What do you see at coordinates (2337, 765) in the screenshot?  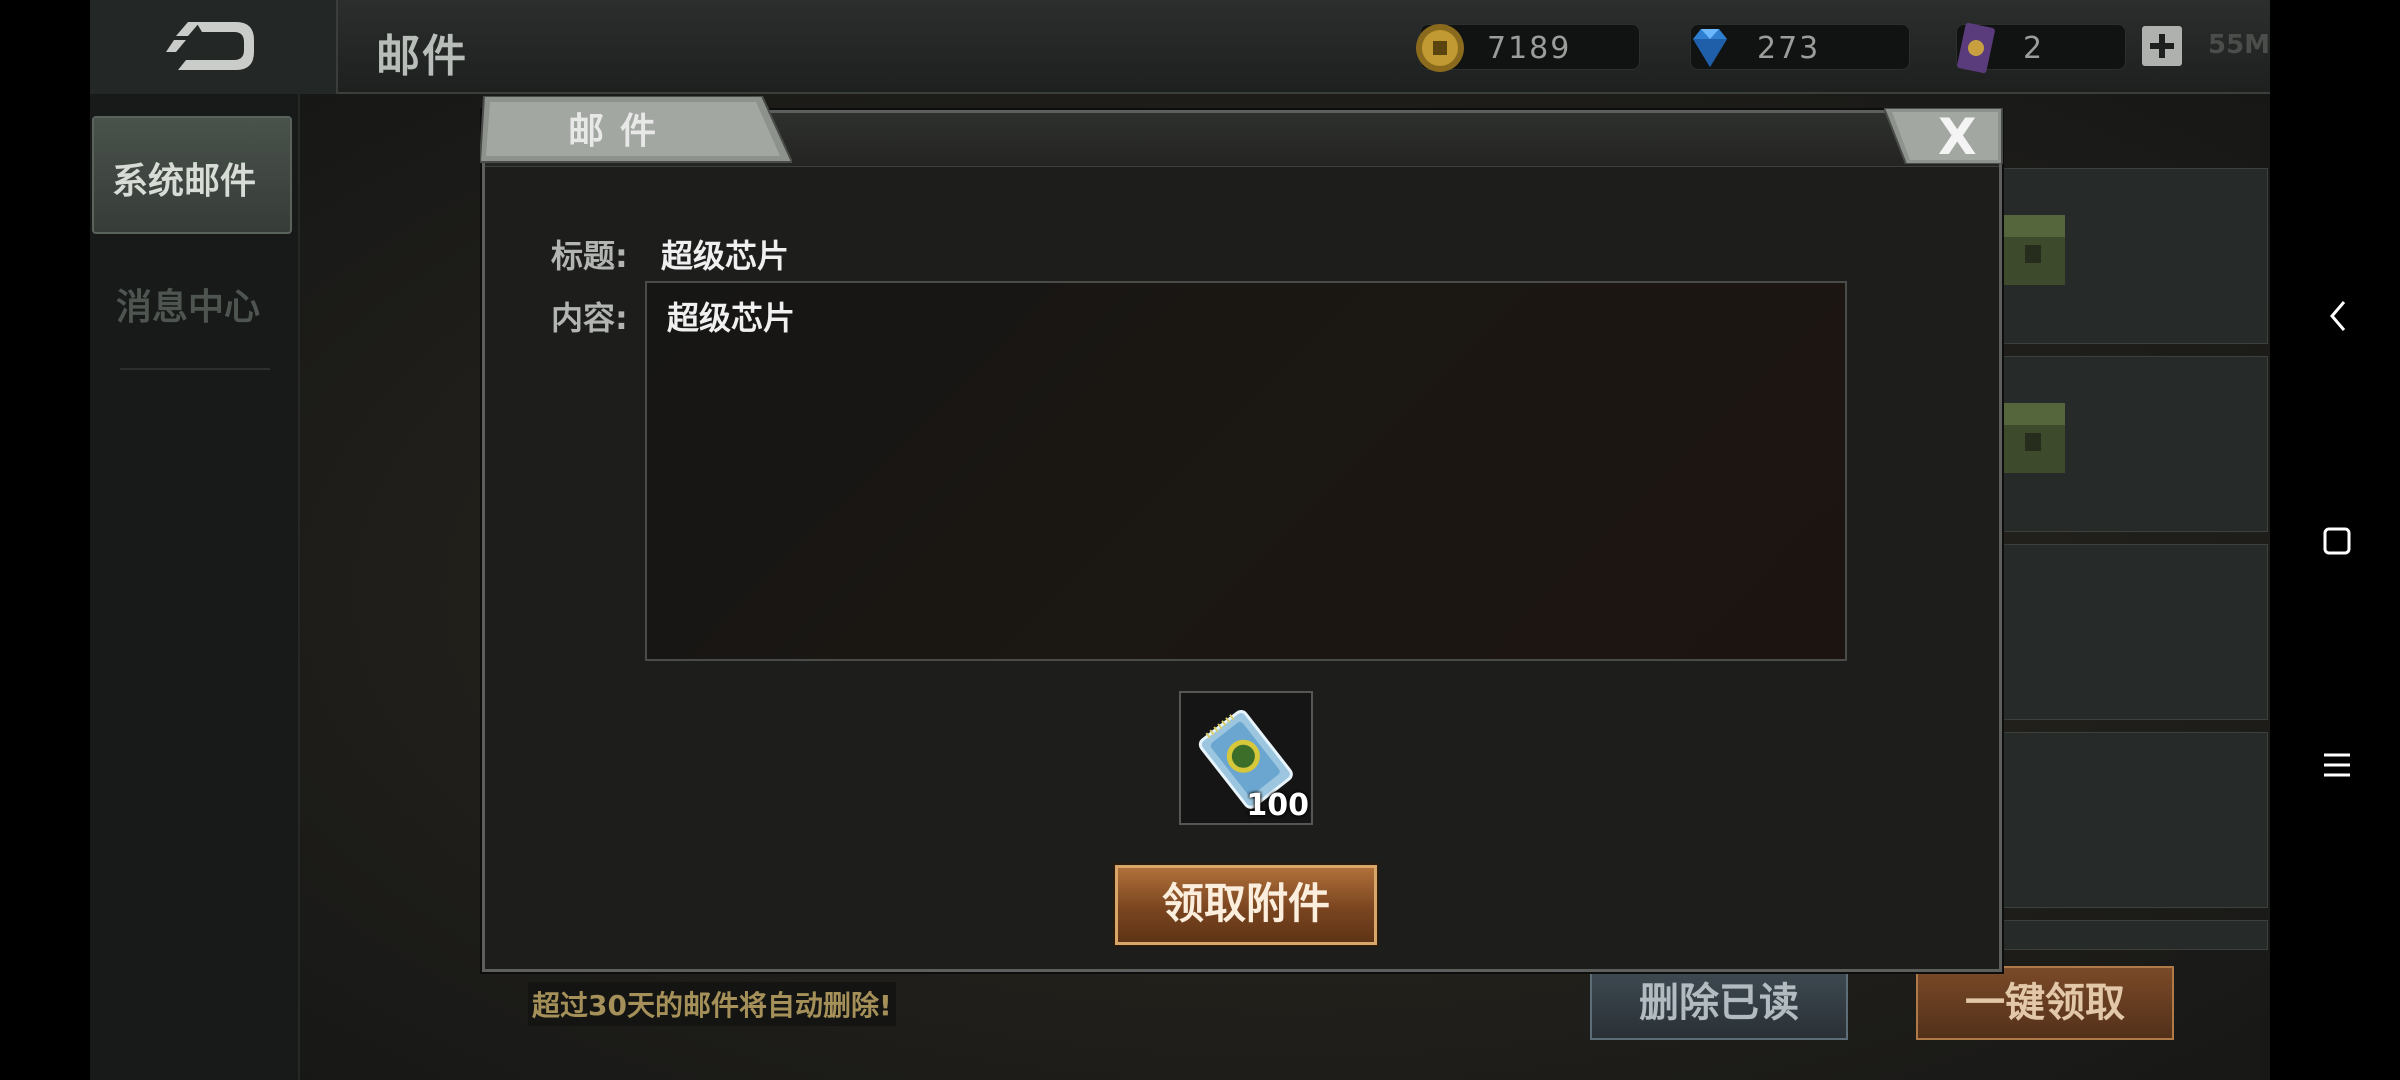 I see `menu-nav-icon` at bounding box center [2337, 765].